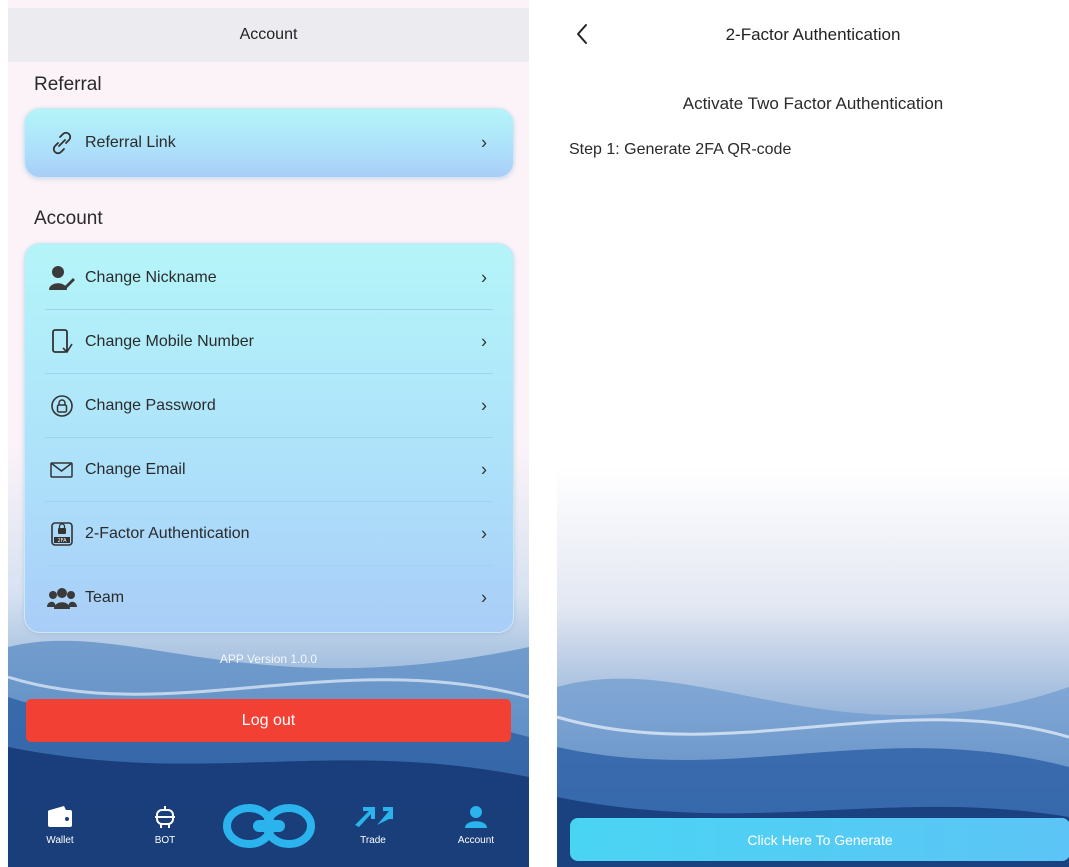  I want to click on svg-text: 2FA, so click(62, 541).